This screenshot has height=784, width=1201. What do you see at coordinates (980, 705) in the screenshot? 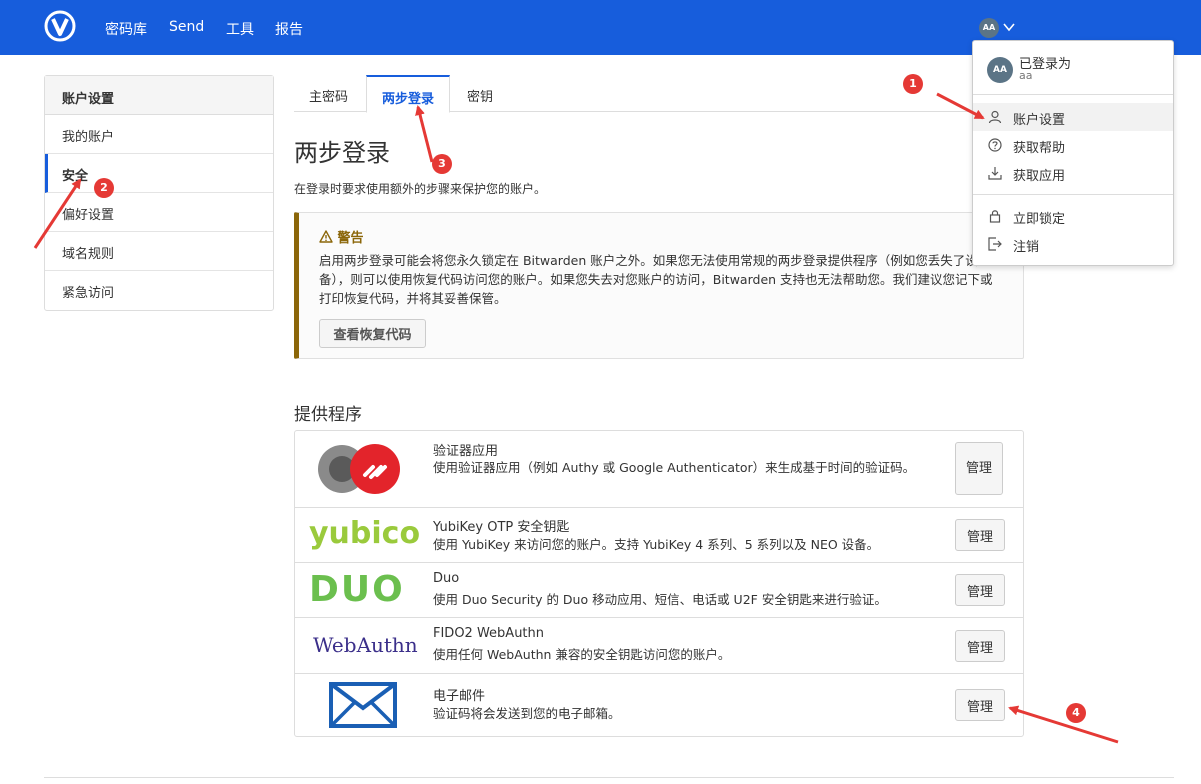
I see `manage-email-button: 管理` at bounding box center [980, 705].